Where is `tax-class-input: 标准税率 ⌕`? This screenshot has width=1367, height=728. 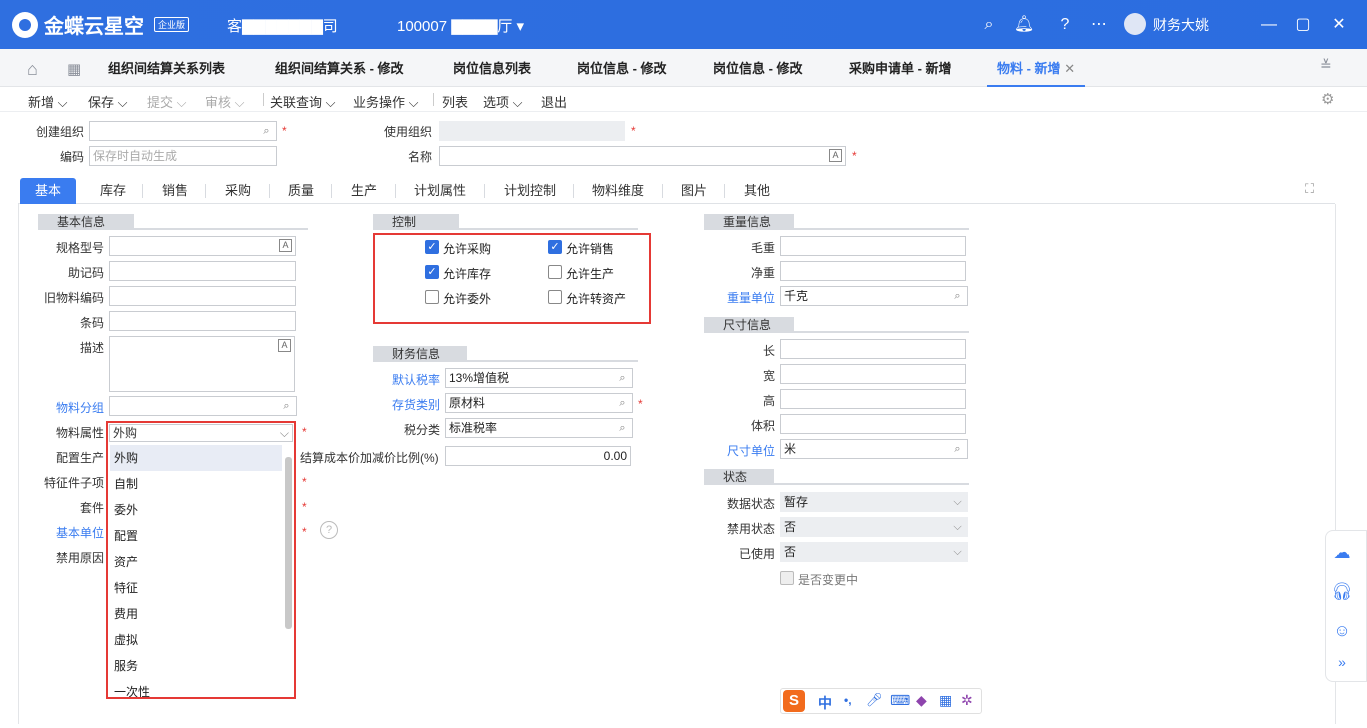
tax-class-input: 标准税率 ⌕ is located at coordinates (539, 428).